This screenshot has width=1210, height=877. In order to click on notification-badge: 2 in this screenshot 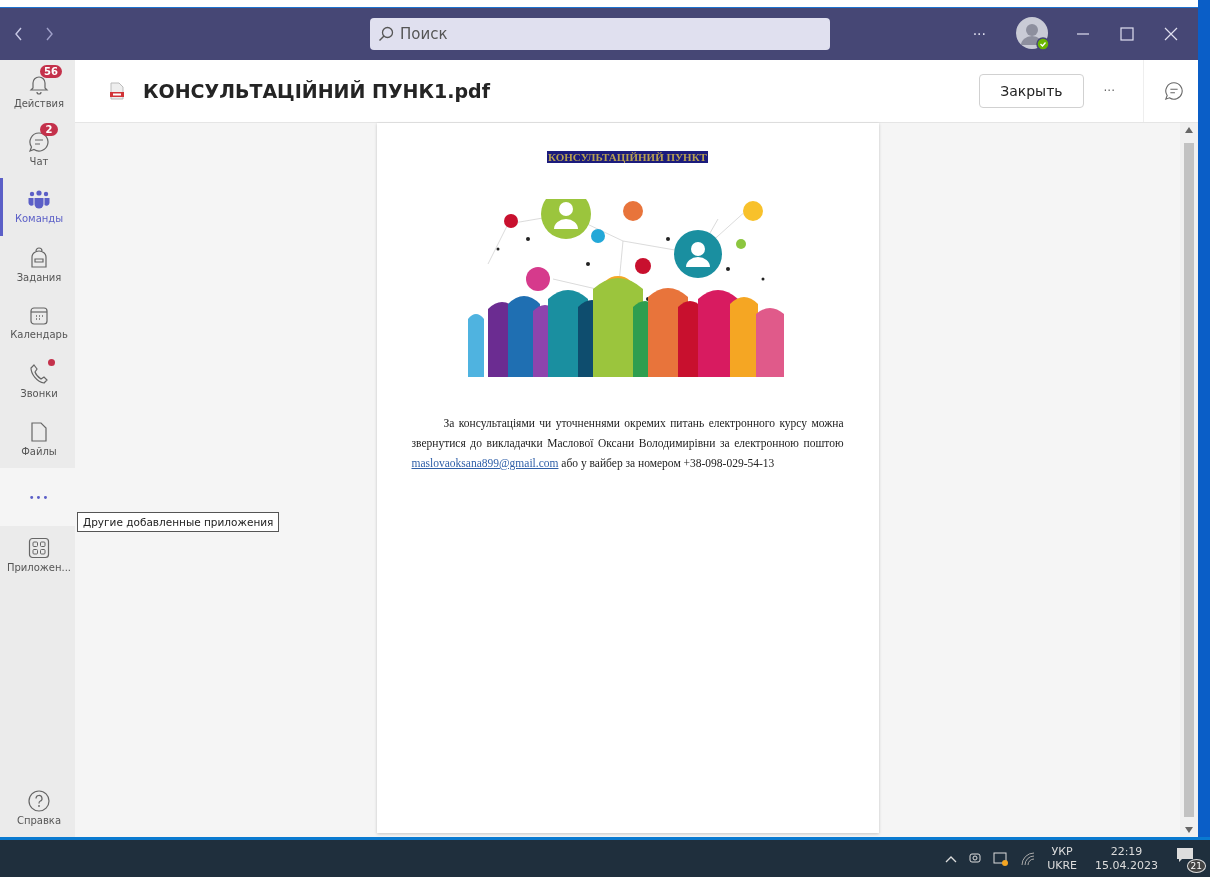, I will do `click(49, 129)`.